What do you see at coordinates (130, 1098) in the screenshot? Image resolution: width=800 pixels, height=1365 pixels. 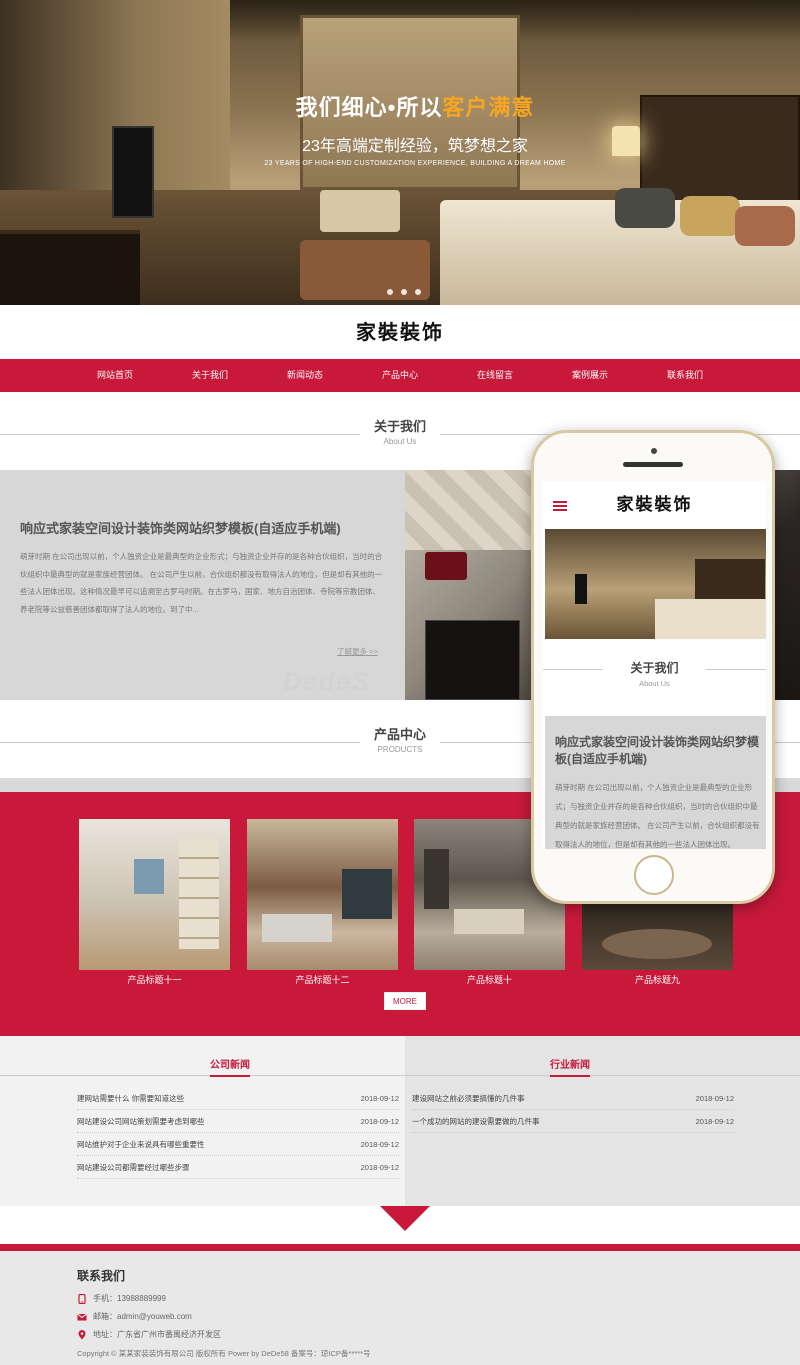 I see `news-title: 建网站需要什么 你需要知道这些` at bounding box center [130, 1098].